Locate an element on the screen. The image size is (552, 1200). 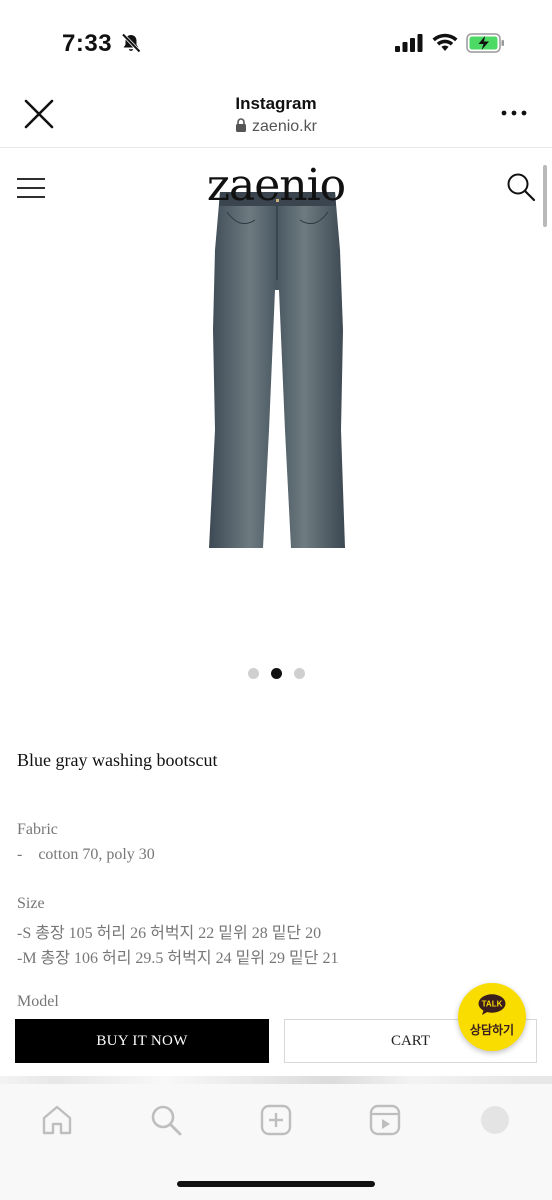
kakao-badge: TALK is located at coordinates (492, 1004).